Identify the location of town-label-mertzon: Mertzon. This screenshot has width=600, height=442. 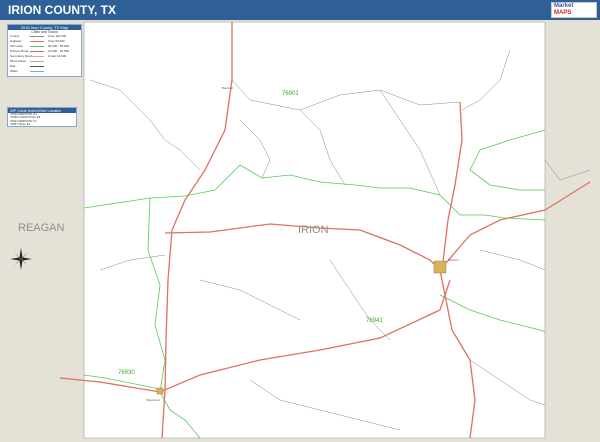
(453, 260).